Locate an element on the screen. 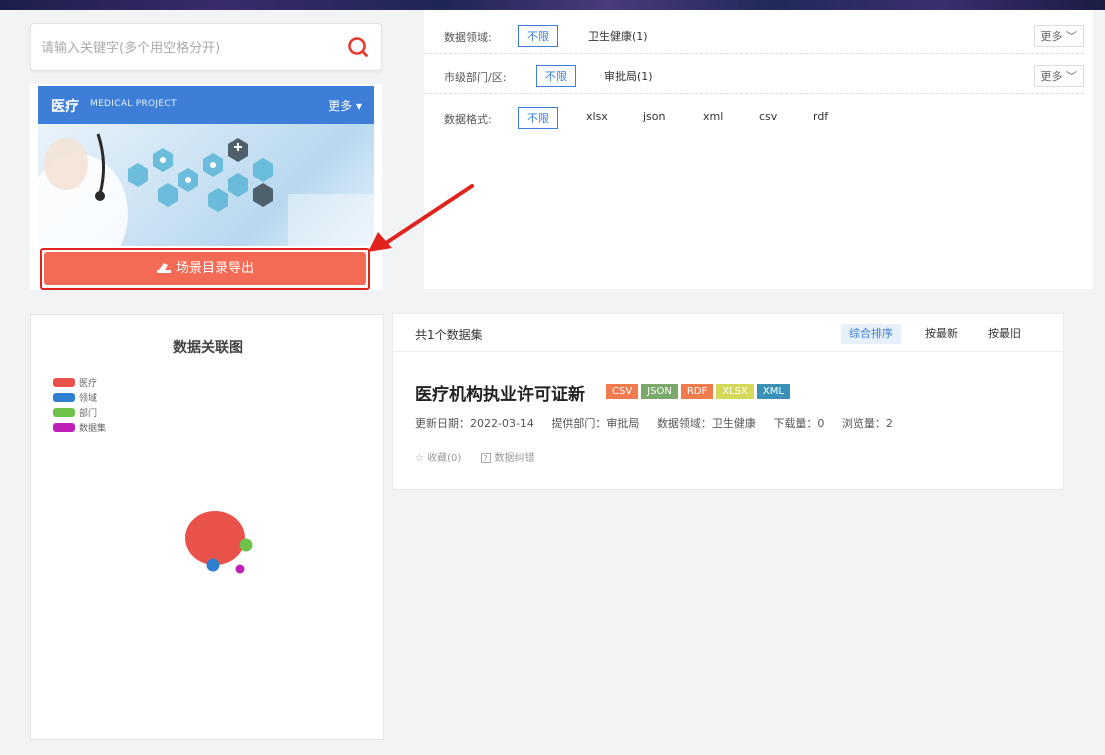 The width and height of the screenshot is (1105, 755). graph-node-dept is located at coordinates (246, 545).